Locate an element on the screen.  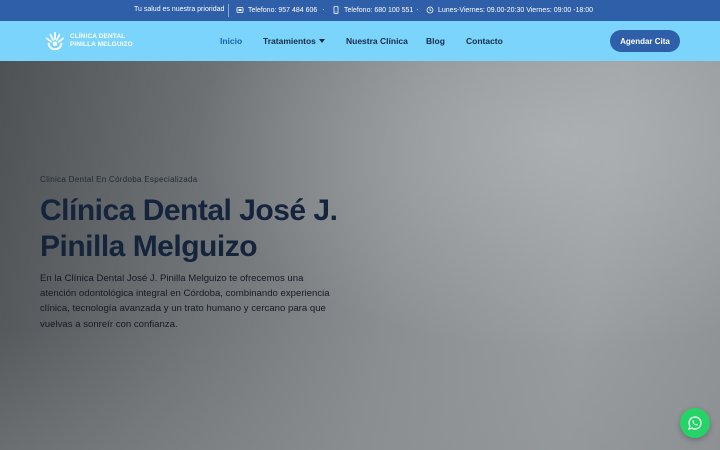
mobile-icon is located at coordinates (336, 10).